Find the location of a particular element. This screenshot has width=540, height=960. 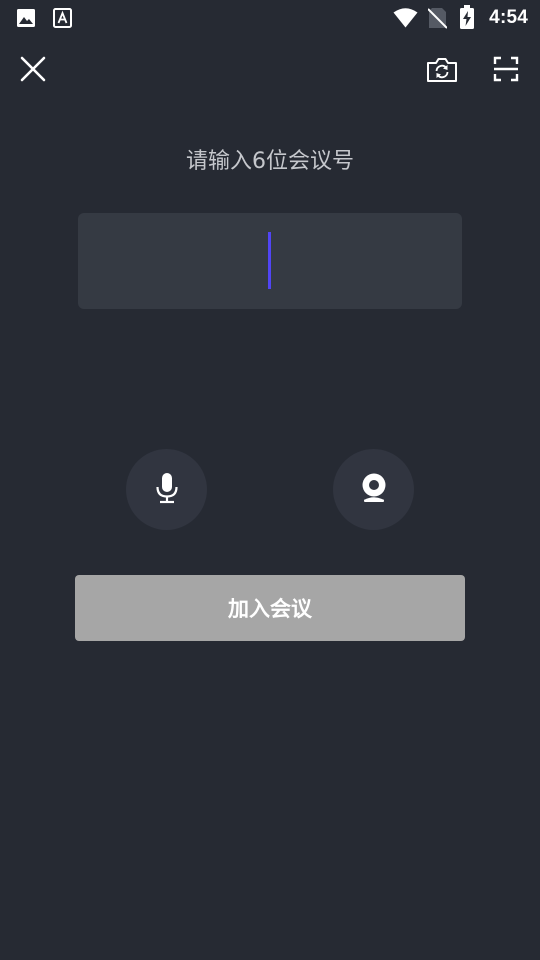

microphone-icon is located at coordinates (167, 490).